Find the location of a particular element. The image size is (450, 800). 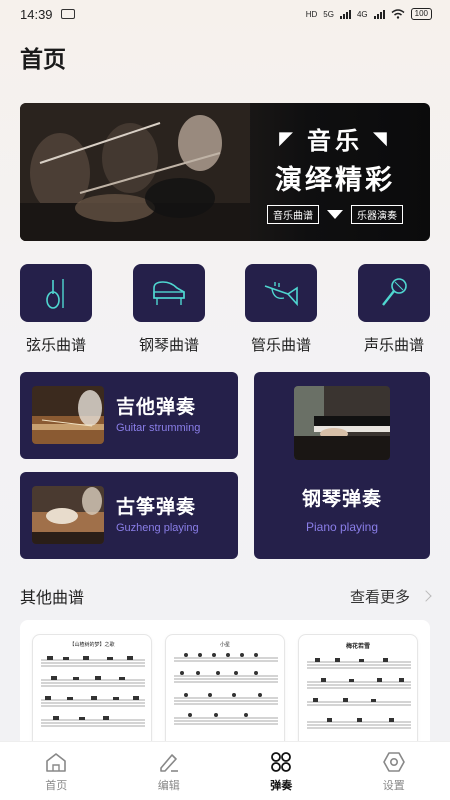

category-label: 钢琴曲谱 is located at coordinates (168, 345).